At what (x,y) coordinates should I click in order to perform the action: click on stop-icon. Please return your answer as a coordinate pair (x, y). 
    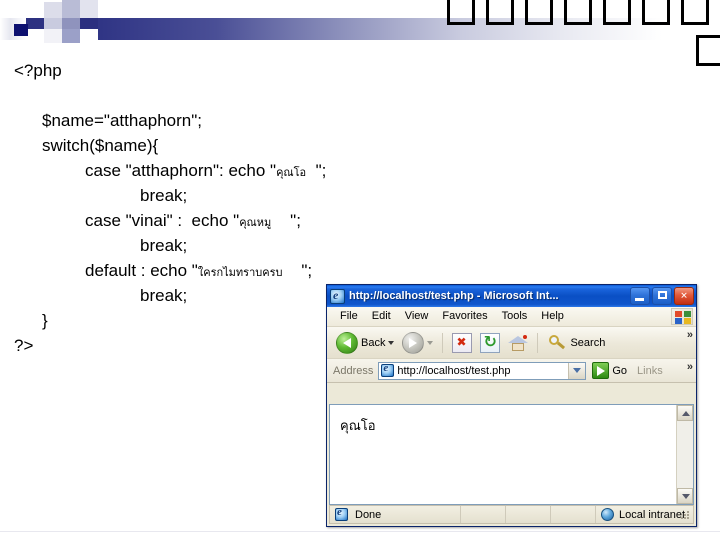
    Looking at the image, I should click on (462, 342).